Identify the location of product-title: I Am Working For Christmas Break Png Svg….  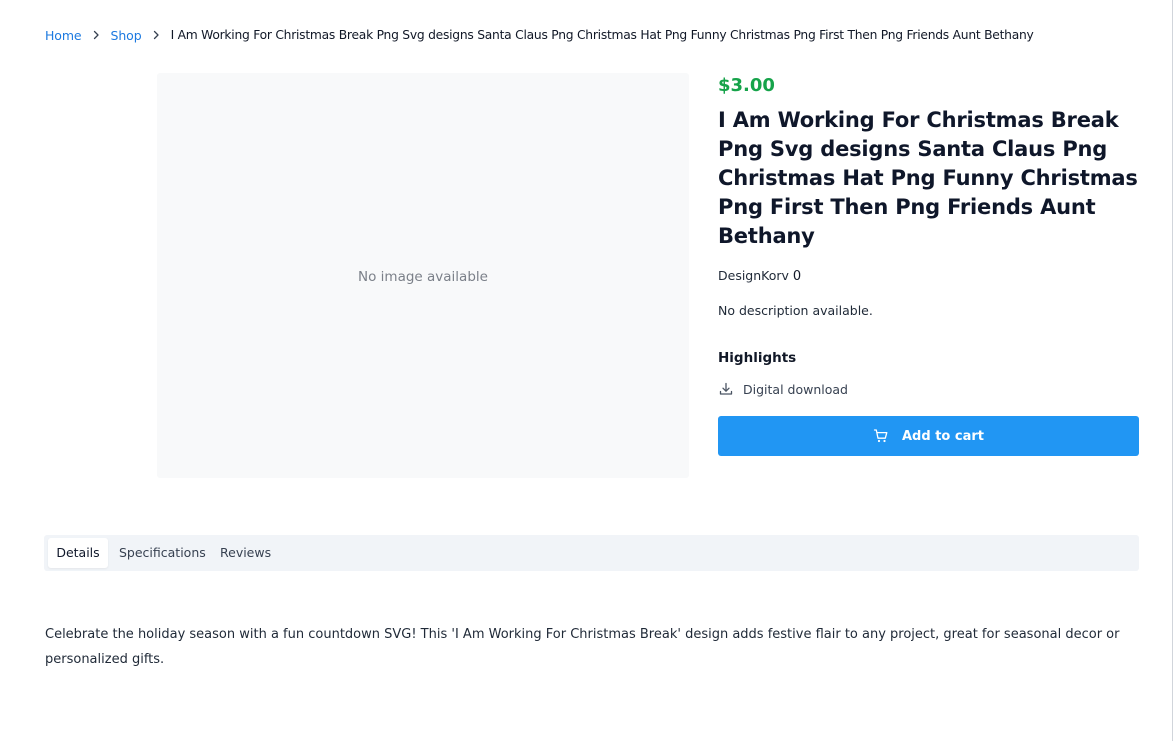
(928, 178).